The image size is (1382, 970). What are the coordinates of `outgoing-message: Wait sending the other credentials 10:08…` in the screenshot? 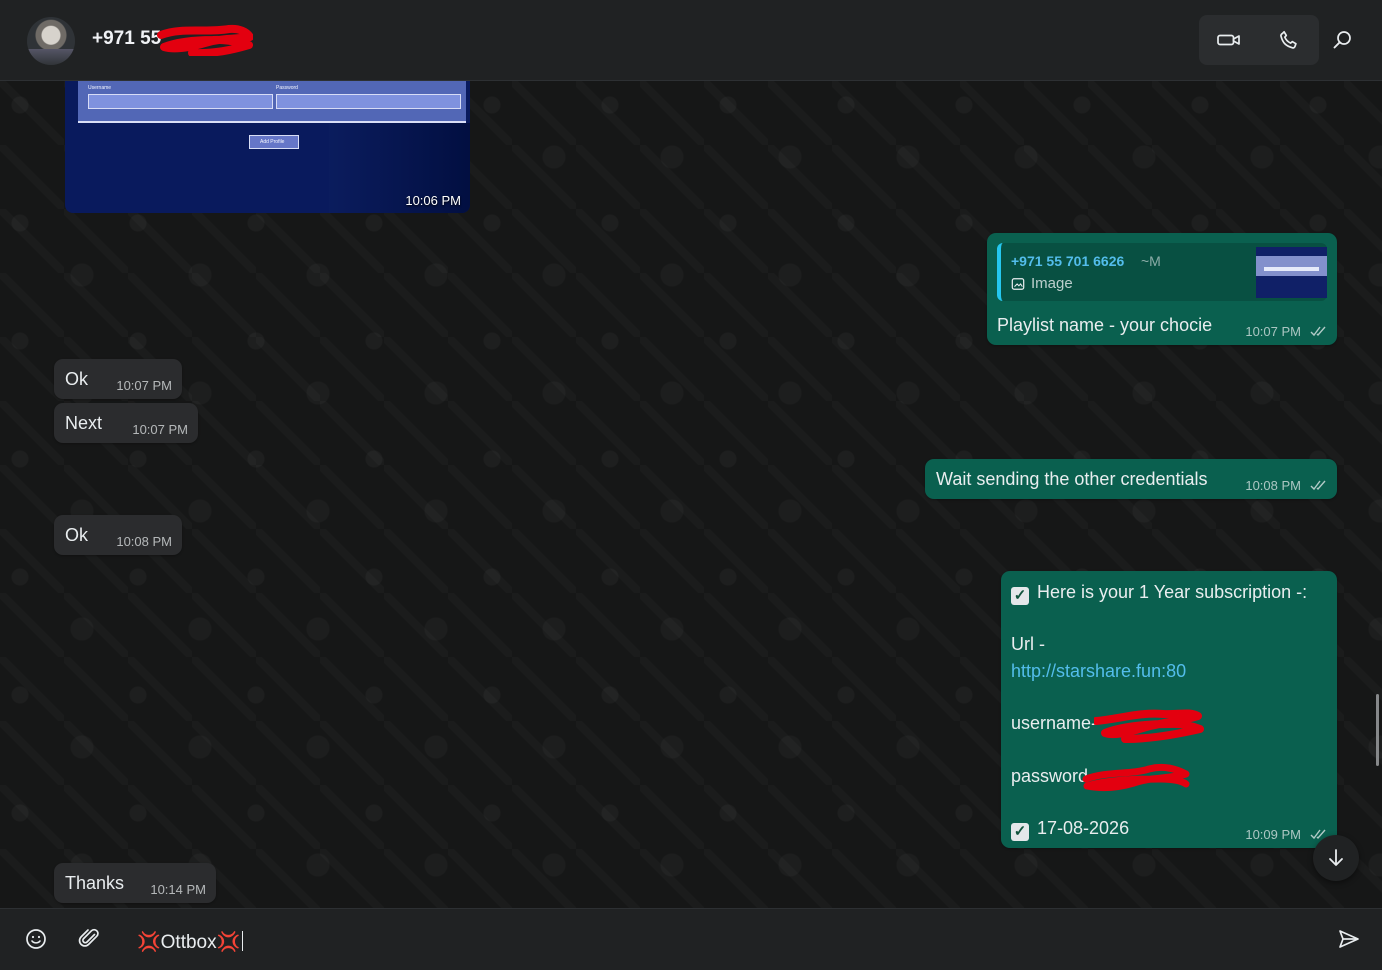 It's located at (1131, 479).